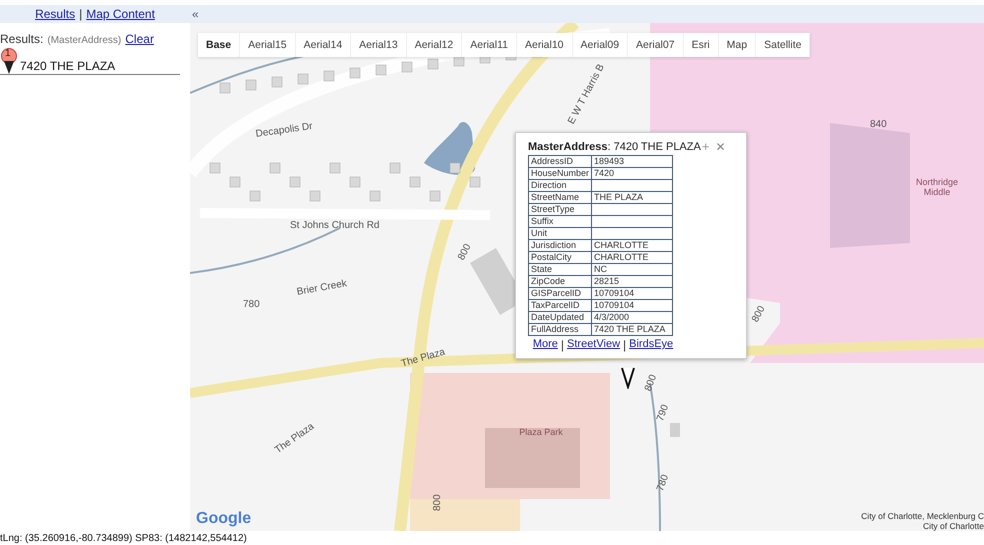 Image resolution: width=984 pixels, height=545 pixels. I want to click on field-name-cell: StreetType, so click(560, 210).